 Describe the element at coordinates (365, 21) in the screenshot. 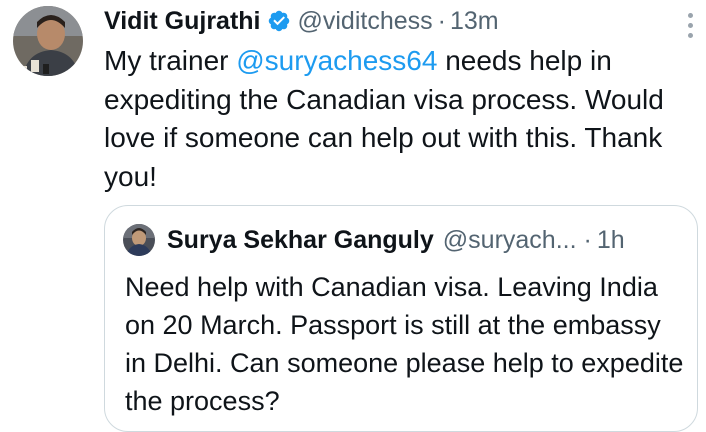

I see `author-handle: @viditchess` at that location.